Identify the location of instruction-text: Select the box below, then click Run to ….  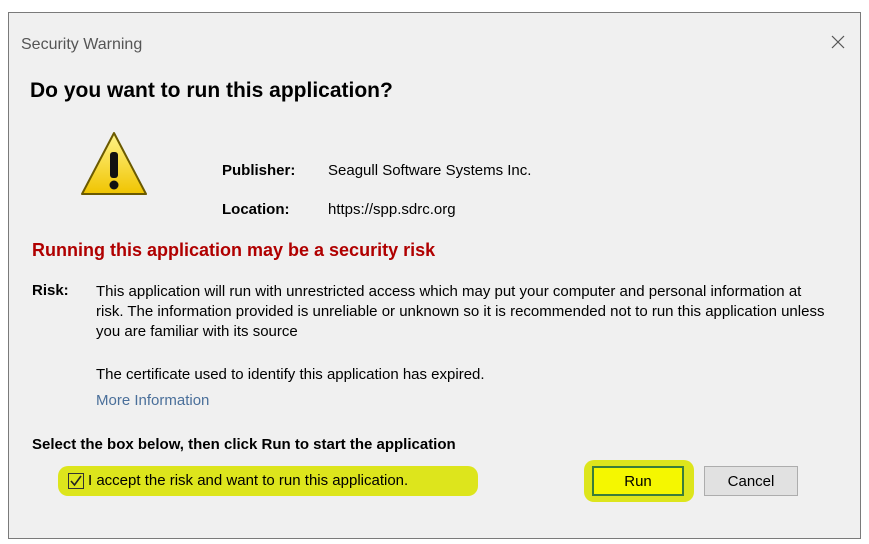
(244, 444).